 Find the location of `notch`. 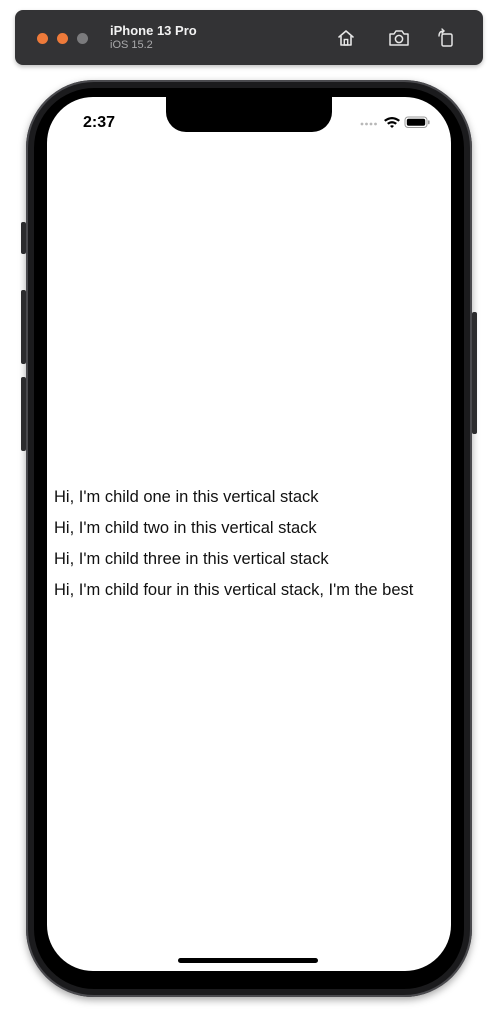

notch is located at coordinates (249, 114).